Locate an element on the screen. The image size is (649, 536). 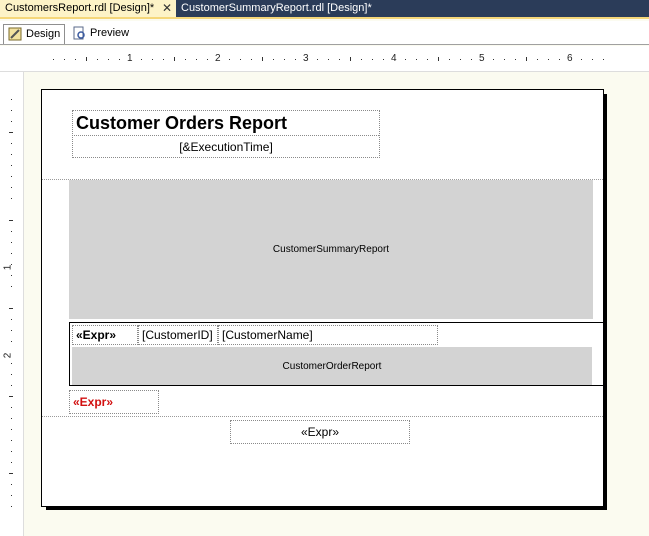
subreport-label: CustomerOrderReport is located at coordinates (332, 366).